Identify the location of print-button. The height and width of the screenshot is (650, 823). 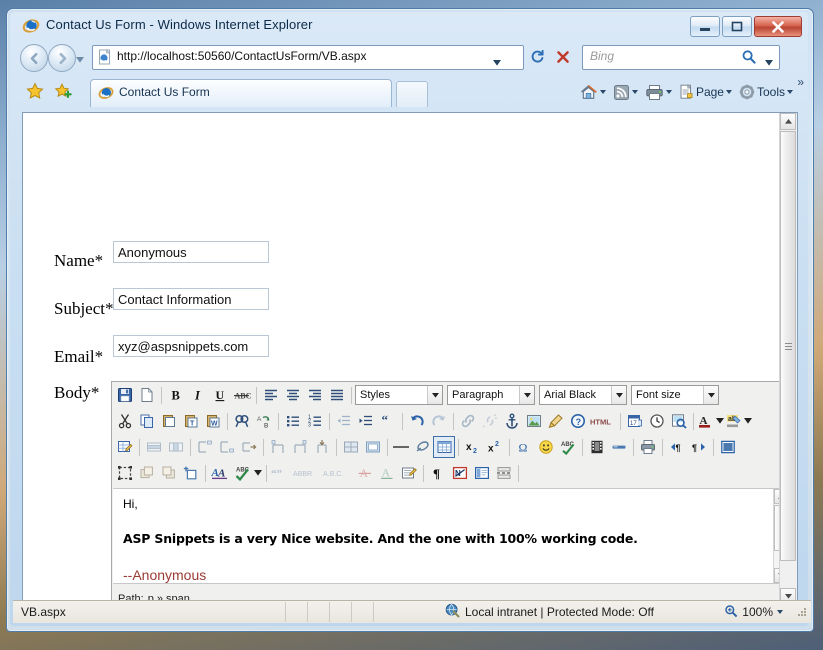
(658, 92).